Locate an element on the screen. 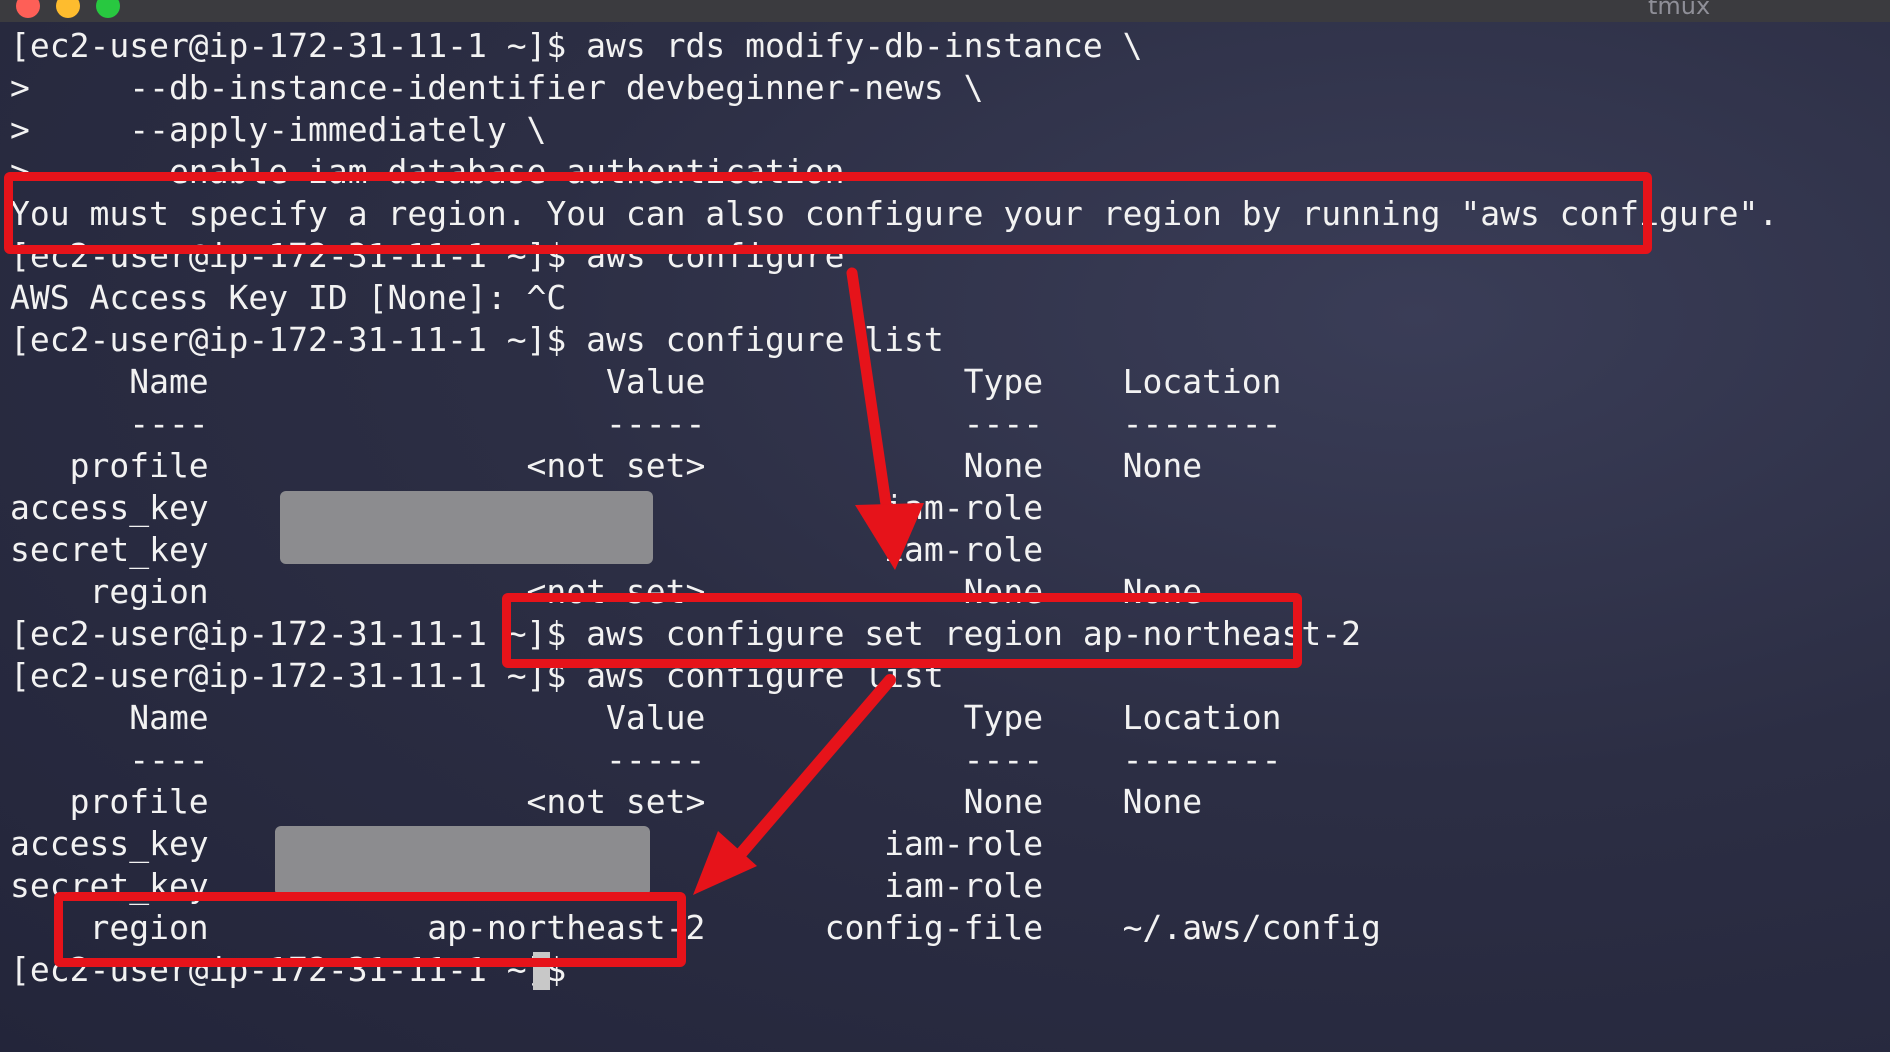 Image resolution: width=1890 pixels, height=1052 pixels. terminal-line: AWS Access Key ID [None]: ^C is located at coordinates (288, 297).